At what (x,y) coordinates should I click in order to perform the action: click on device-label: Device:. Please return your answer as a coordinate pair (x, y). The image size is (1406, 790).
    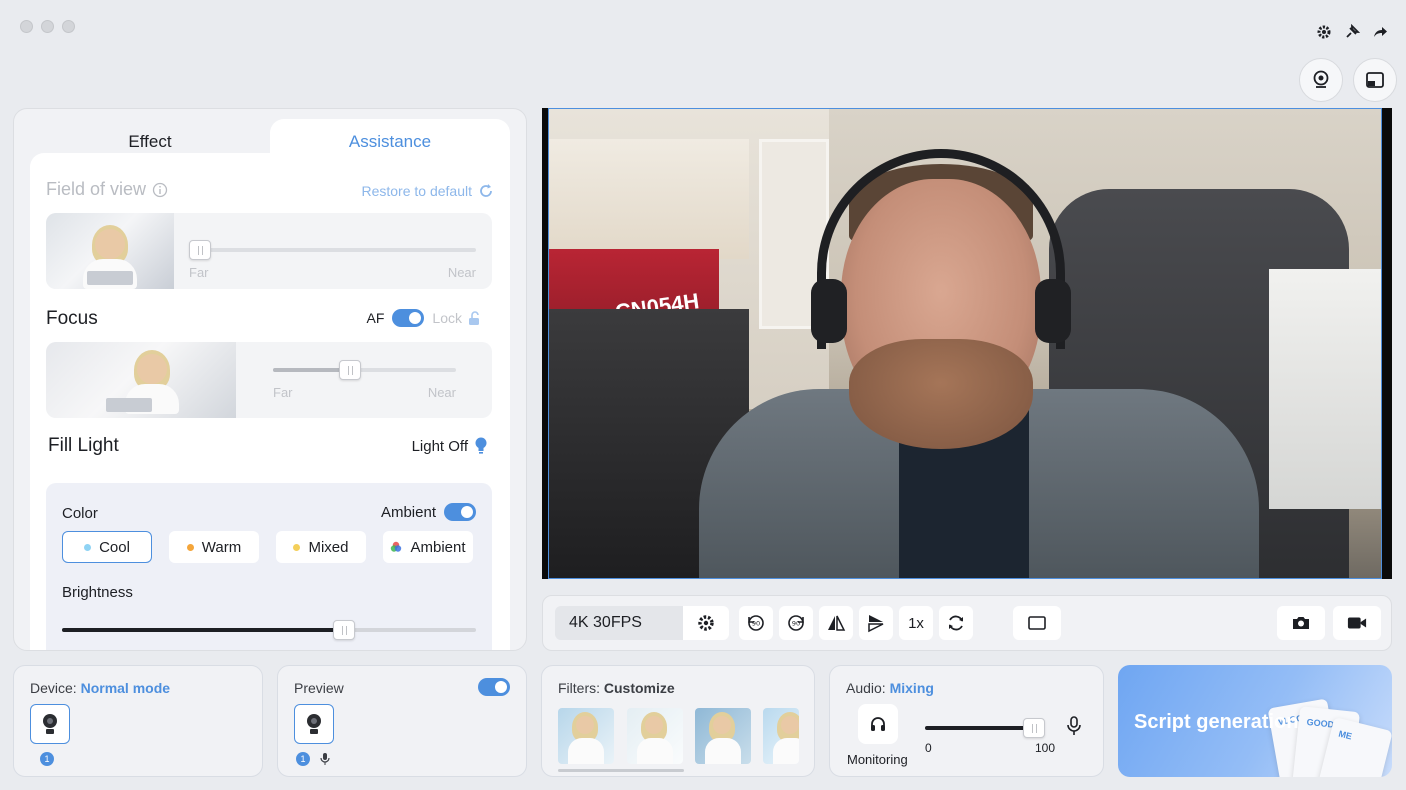
    Looking at the image, I should click on (53, 688).